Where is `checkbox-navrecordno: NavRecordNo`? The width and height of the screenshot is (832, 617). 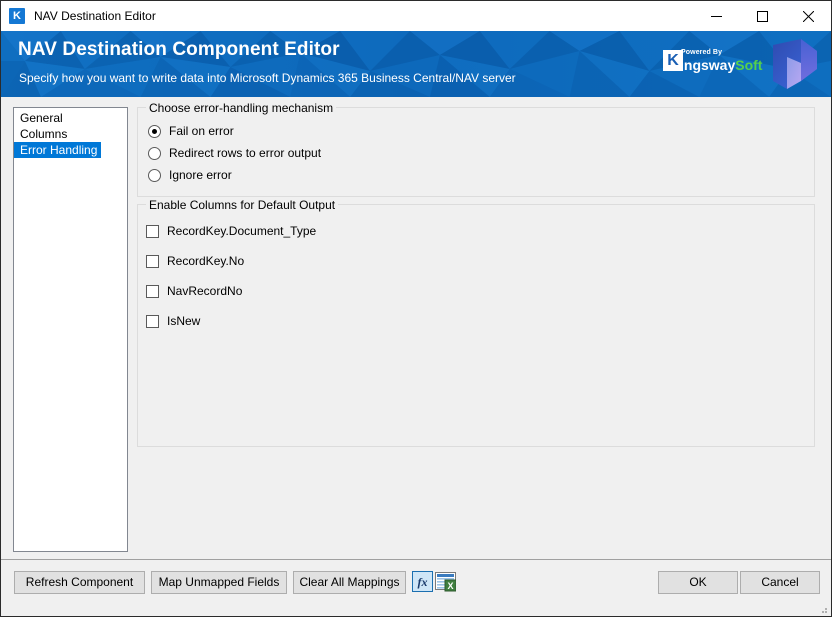
checkbox-navrecordno: NavRecordNo is located at coordinates (194, 291).